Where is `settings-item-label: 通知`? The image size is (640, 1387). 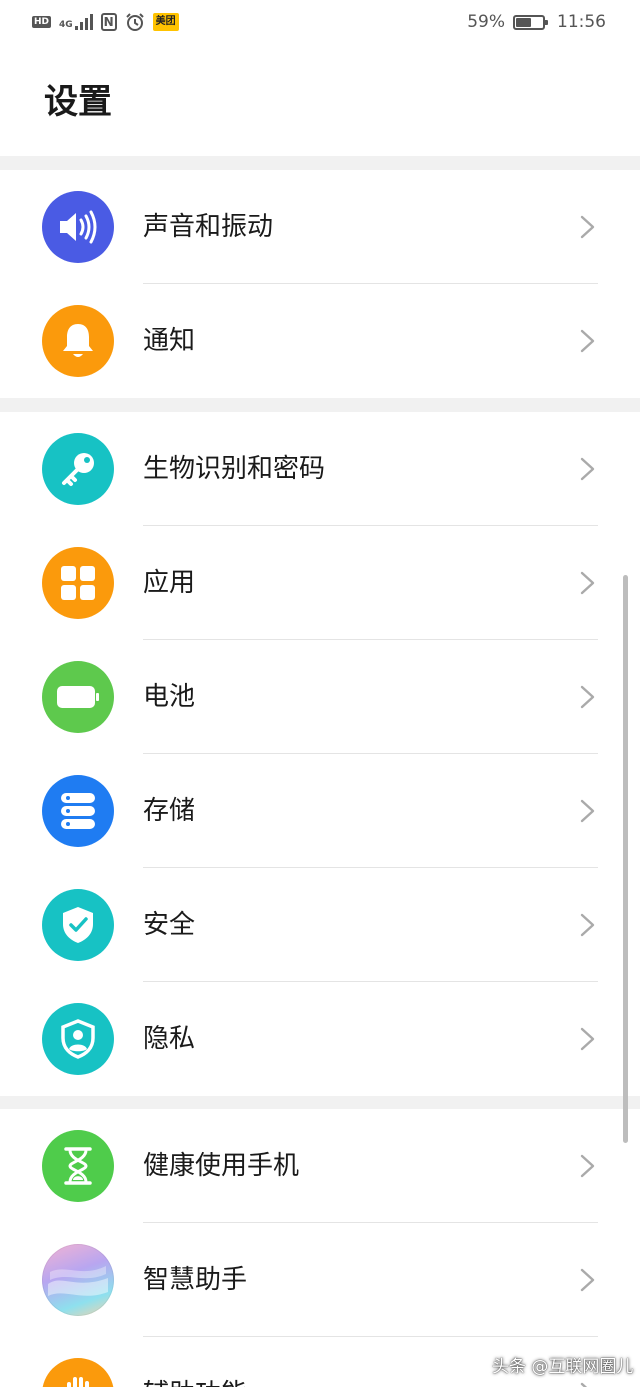 settings-item-label: 通知 is located at coordinates (169, 341).